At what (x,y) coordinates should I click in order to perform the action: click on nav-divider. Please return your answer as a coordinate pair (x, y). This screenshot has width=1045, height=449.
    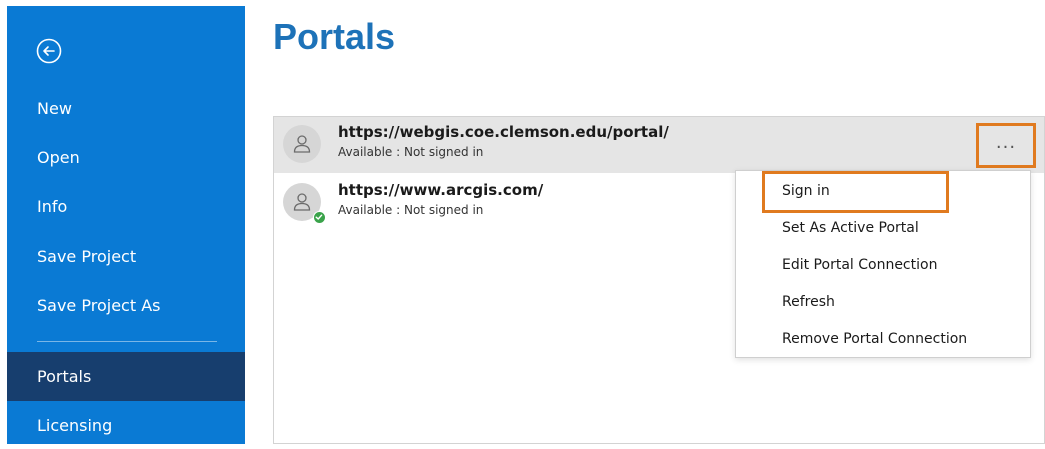
    Looking at the image, I should click on (127, 341).